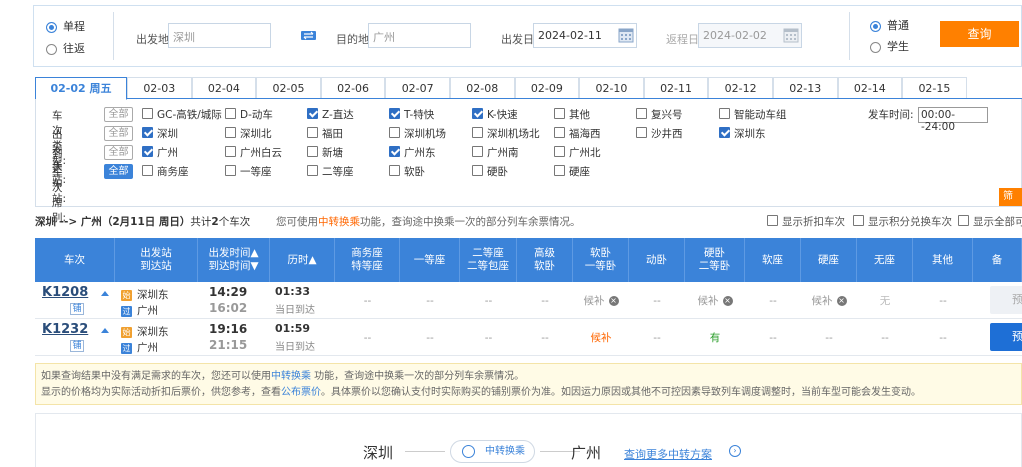  What do you see at coordinates (506, 133) in the screenshot?
I see `filter-option: 深圳机场北` at bounding box center [506, 133].